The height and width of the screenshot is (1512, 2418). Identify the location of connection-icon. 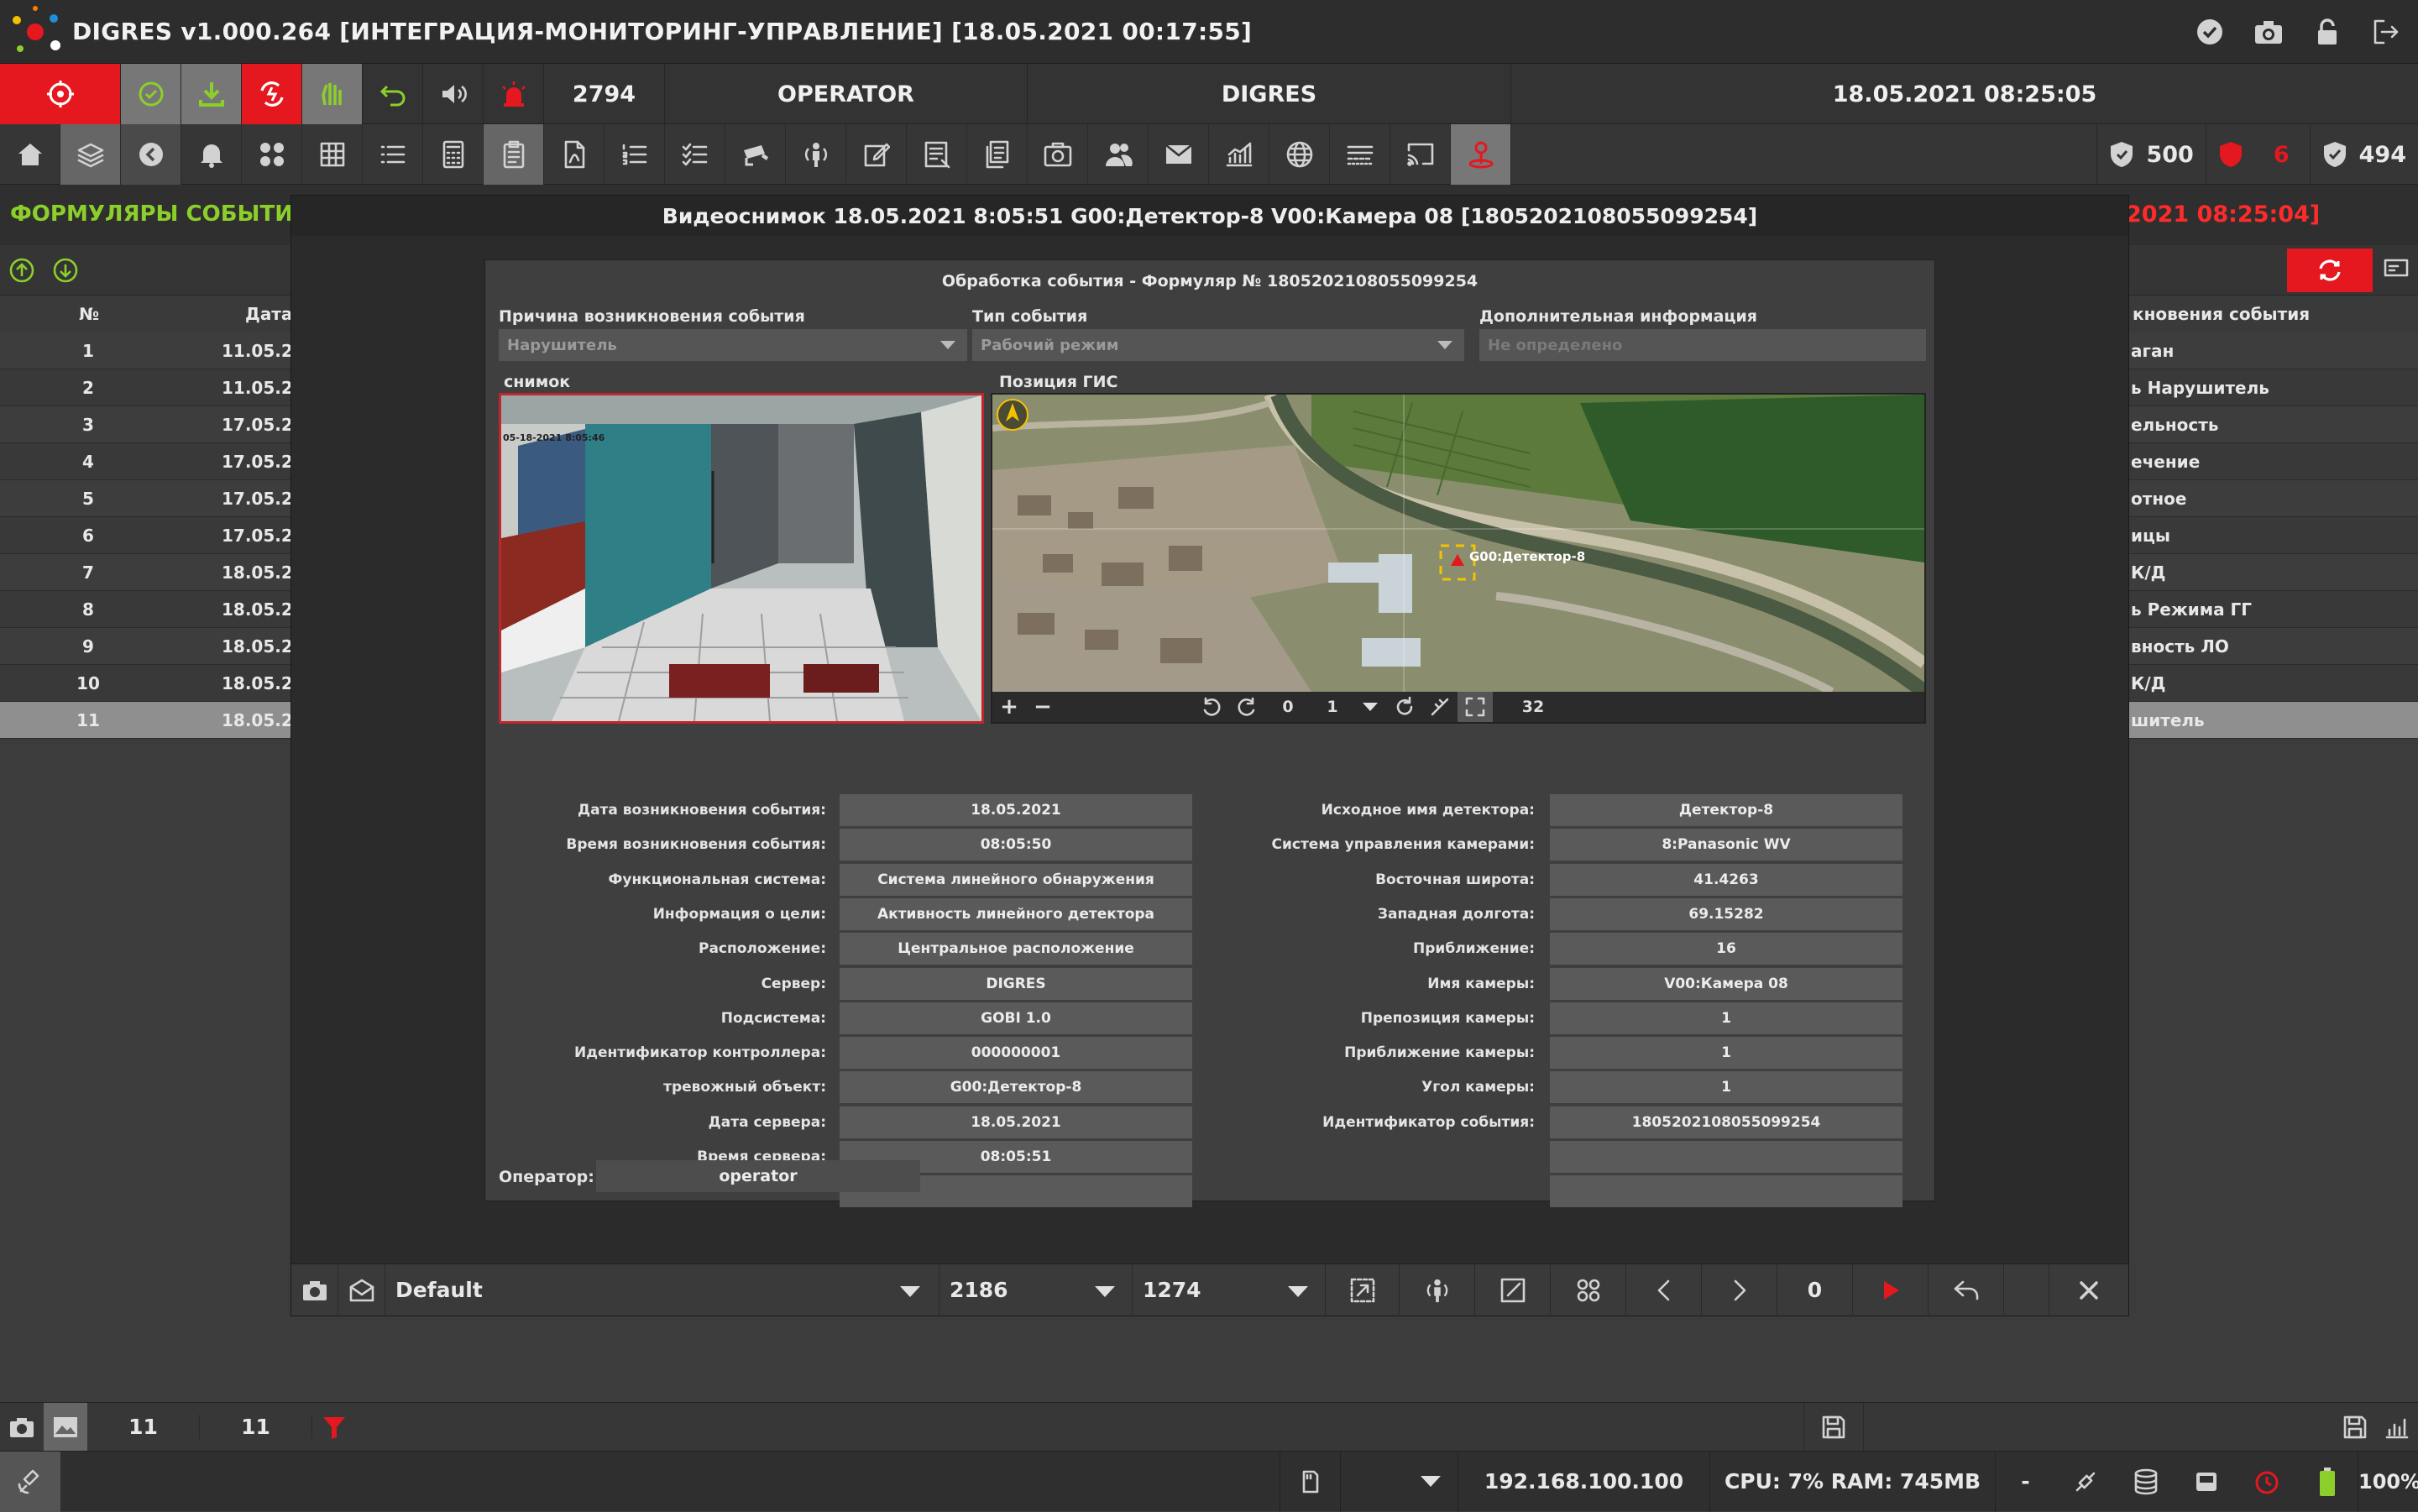
(2085, 1481).